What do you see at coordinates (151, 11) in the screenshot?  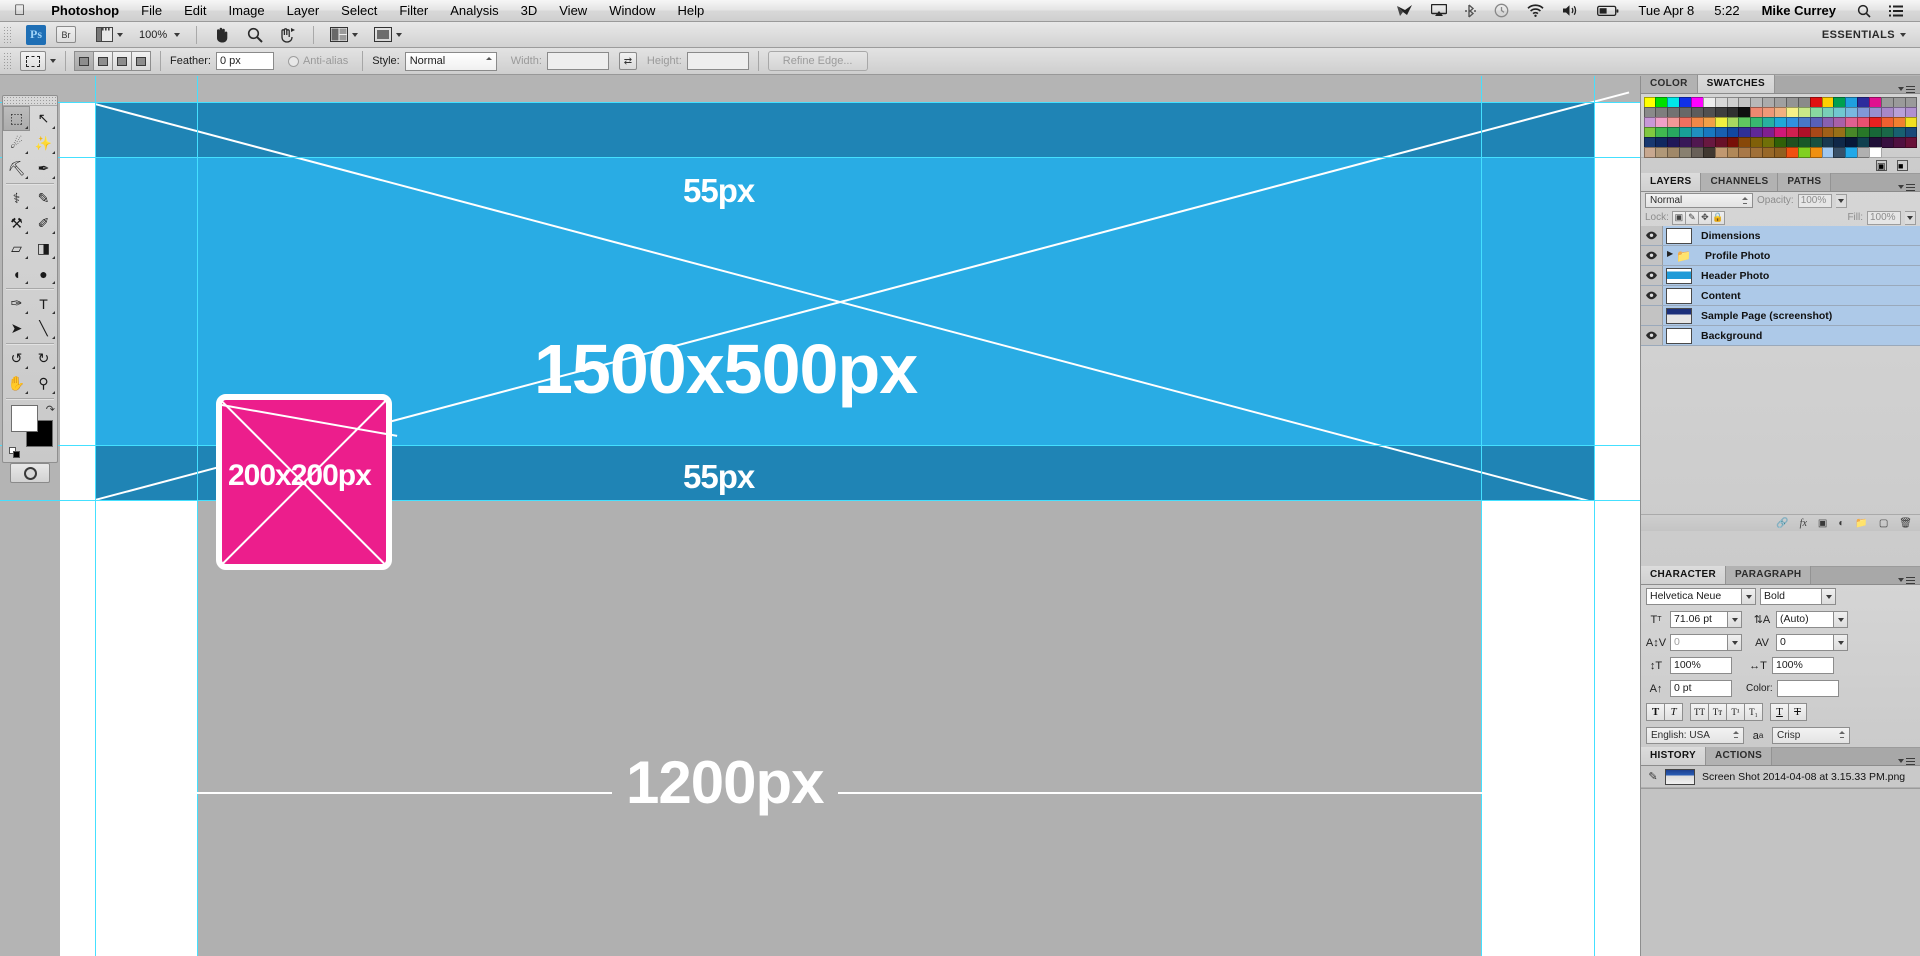 I see `menu-item-file: File` at bounding box center [151, 11].